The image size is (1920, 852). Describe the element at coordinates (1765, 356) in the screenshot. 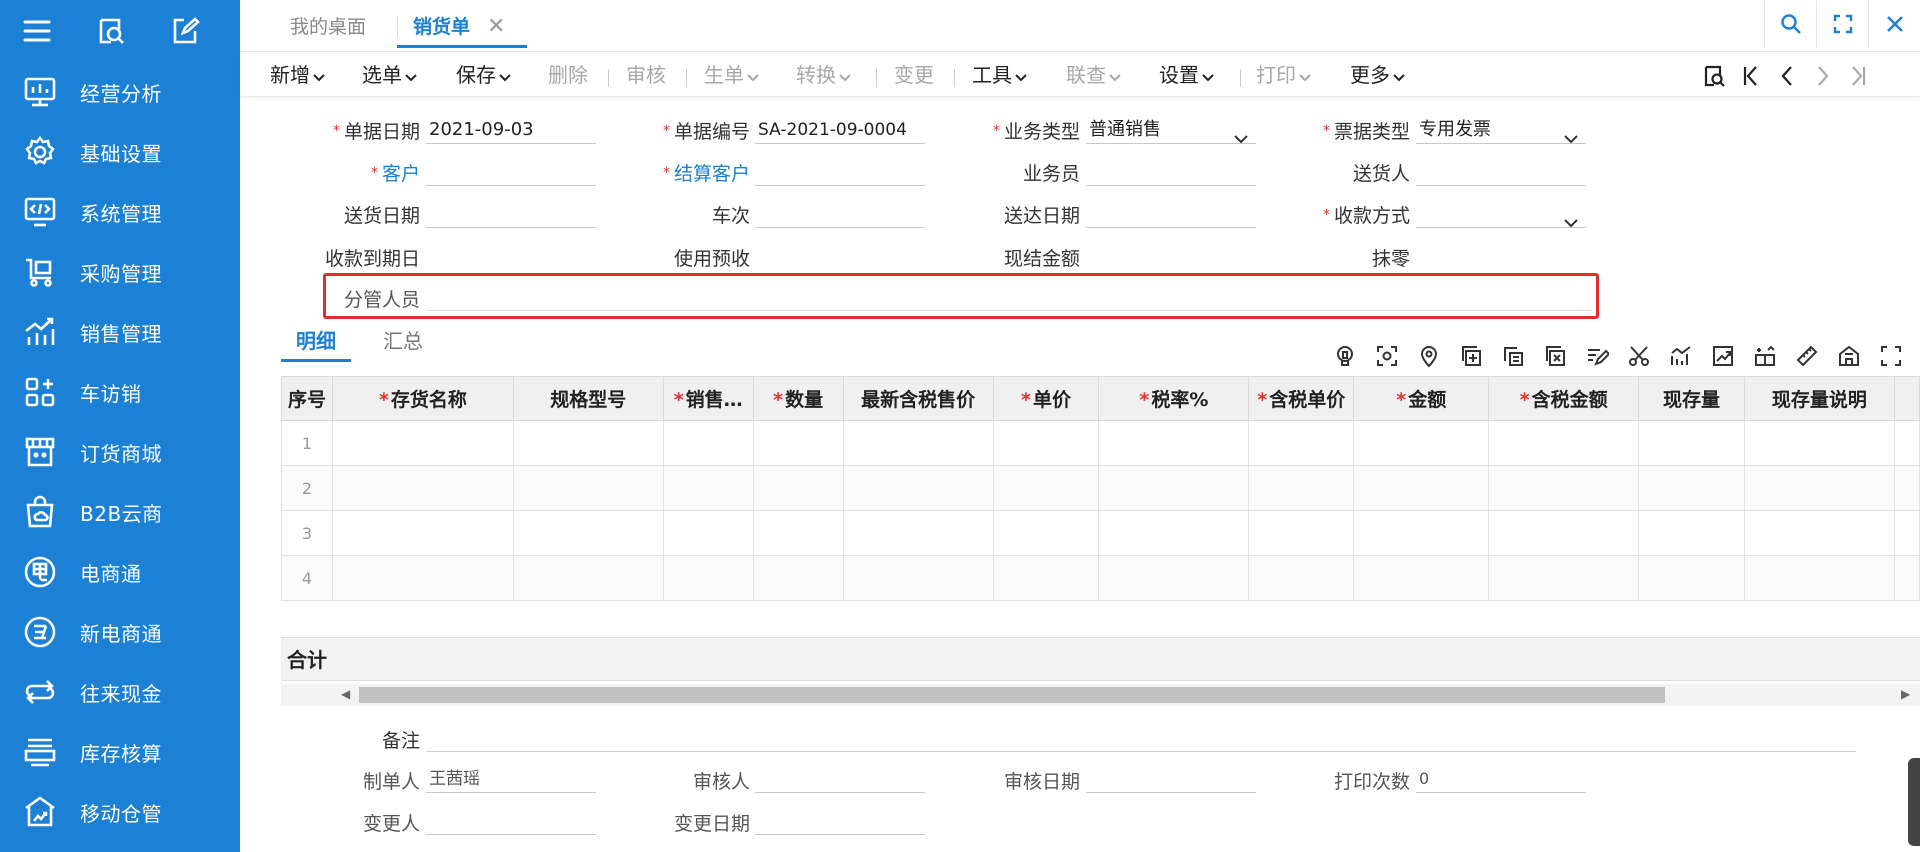

I see `split-icon` at that location.